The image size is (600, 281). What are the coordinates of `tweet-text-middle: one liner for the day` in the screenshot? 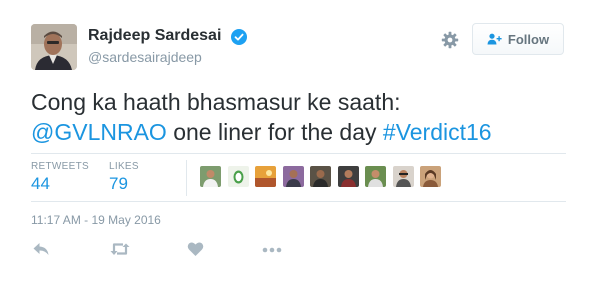 It's located at (274, 132).